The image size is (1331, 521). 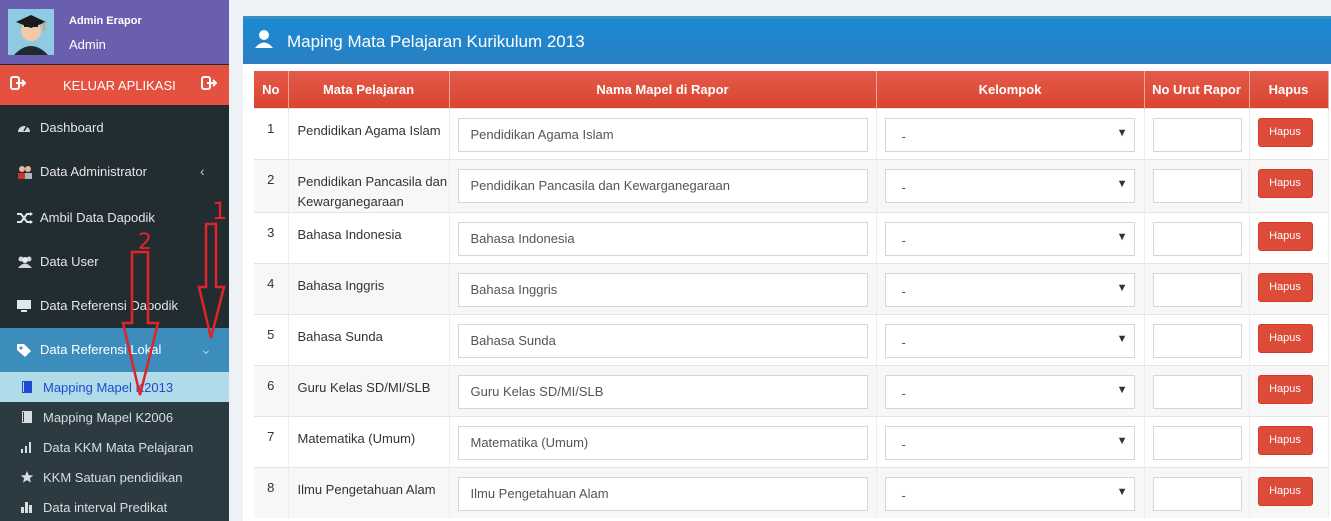 What do you see at coordinates (114, 387) in the screenshot?
I see `submenu-item-mapping-mapel-k2013: Mapping Mapel K2013` at bounding box center [114, 387].